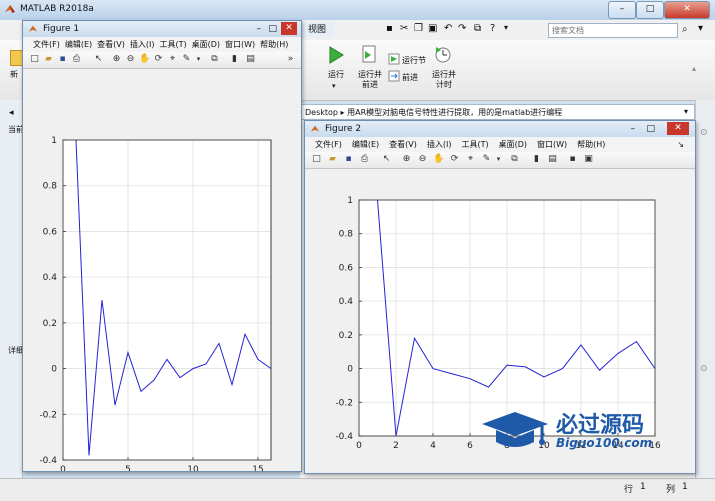  I want to click on menu-dock-icon: ↘, so click(680, 144).